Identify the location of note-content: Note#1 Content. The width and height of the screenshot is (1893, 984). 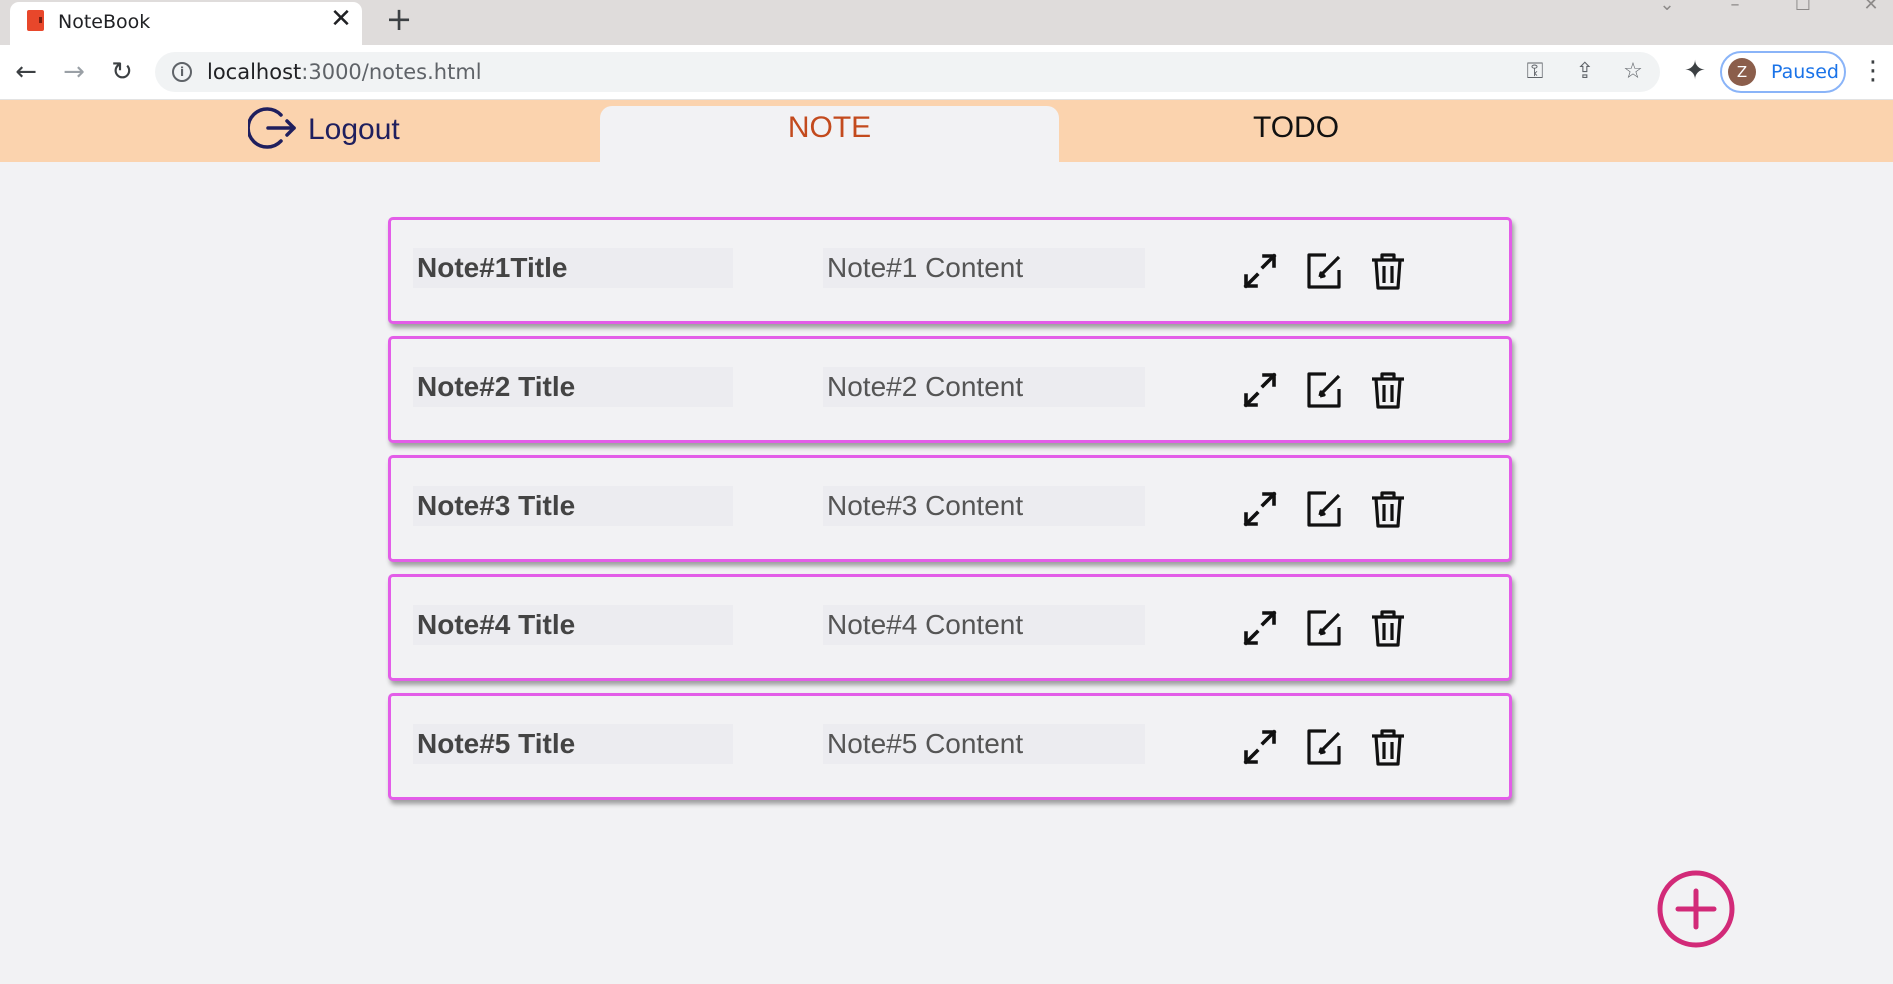
(984, 268).